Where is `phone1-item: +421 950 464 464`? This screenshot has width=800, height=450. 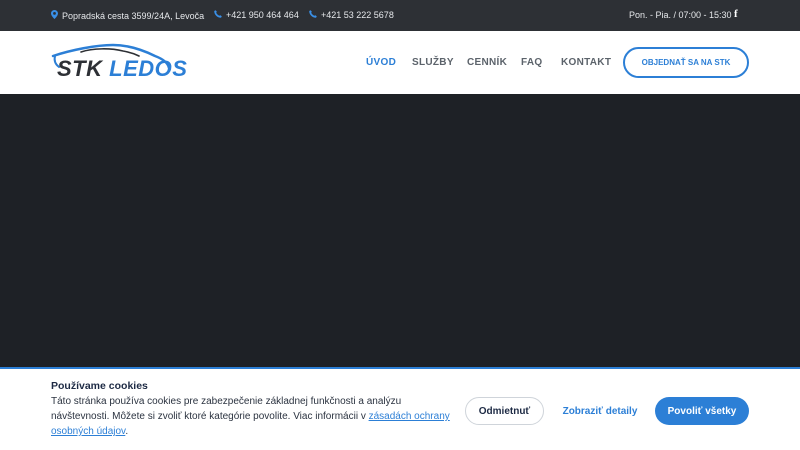
phone1-item: +421 950 464 464 is located at coordinates (256, 15).